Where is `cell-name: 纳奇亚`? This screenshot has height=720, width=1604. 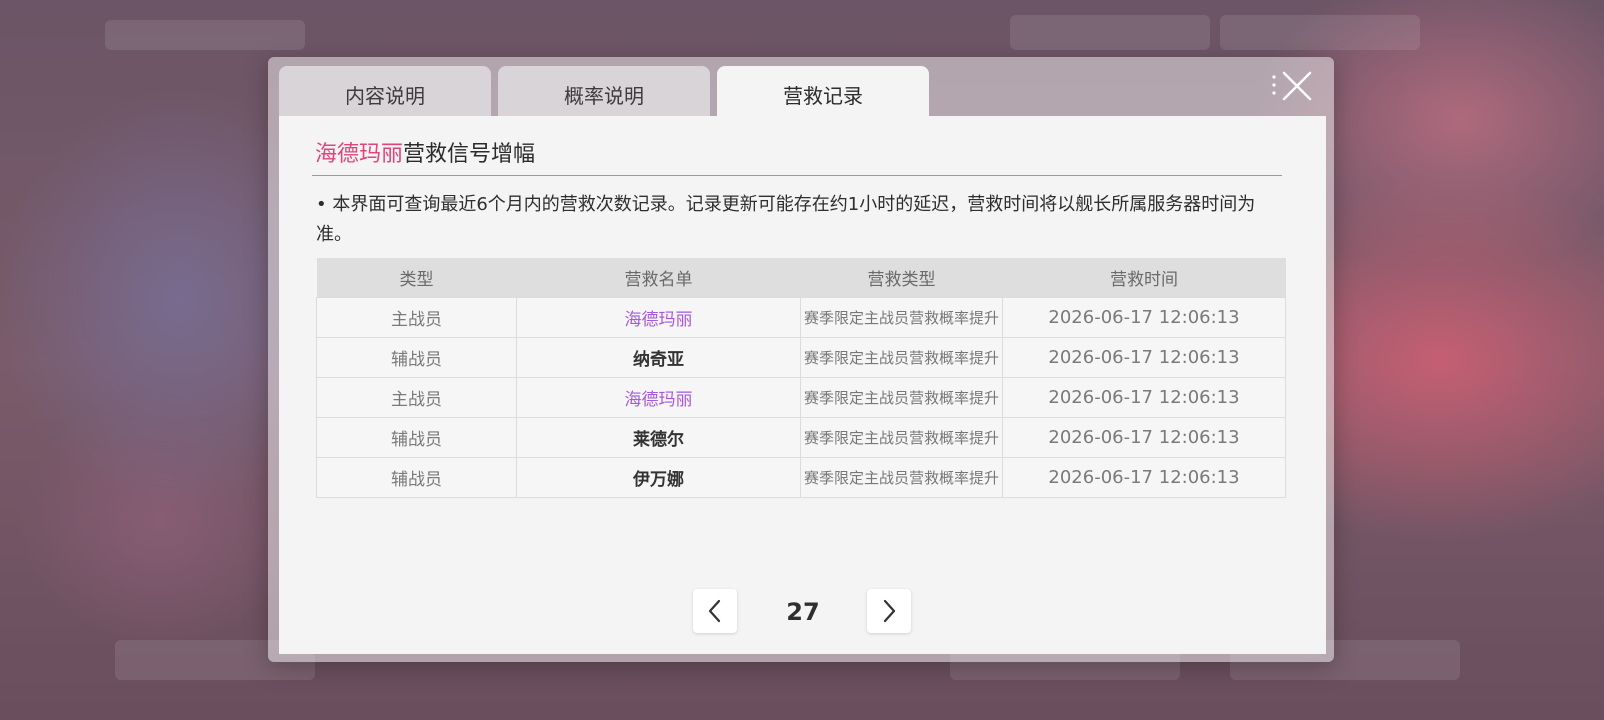
cell-name: 纳奇亚 is located at coordinates (658, 357).